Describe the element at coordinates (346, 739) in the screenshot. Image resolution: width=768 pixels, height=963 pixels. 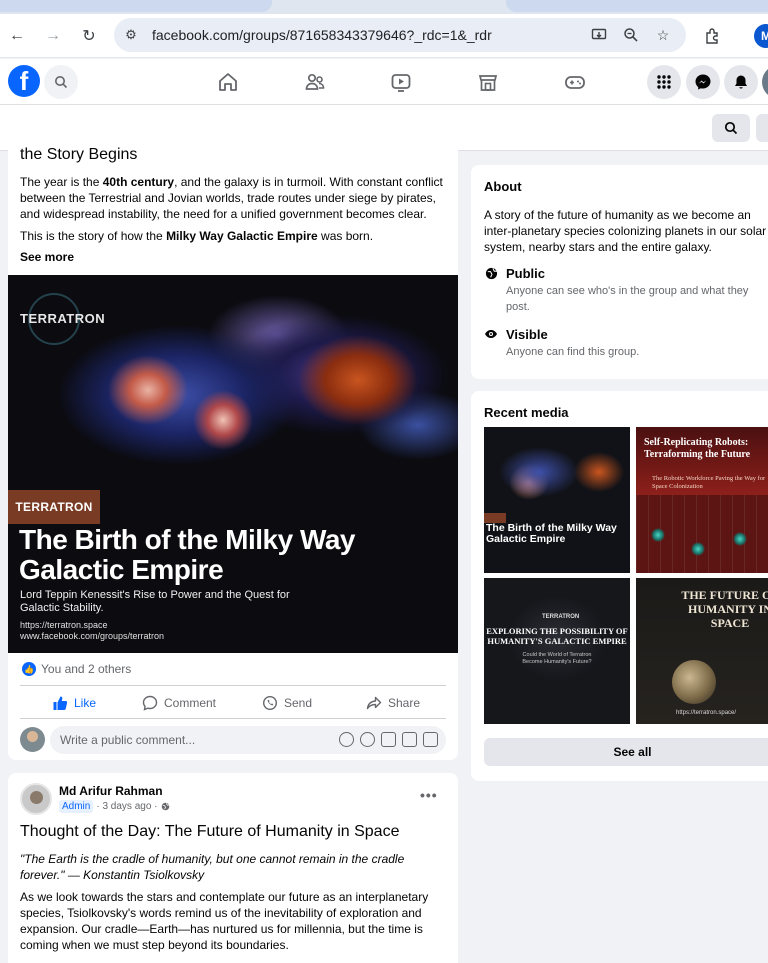
I see `avatar-sticker-icon` at that location.